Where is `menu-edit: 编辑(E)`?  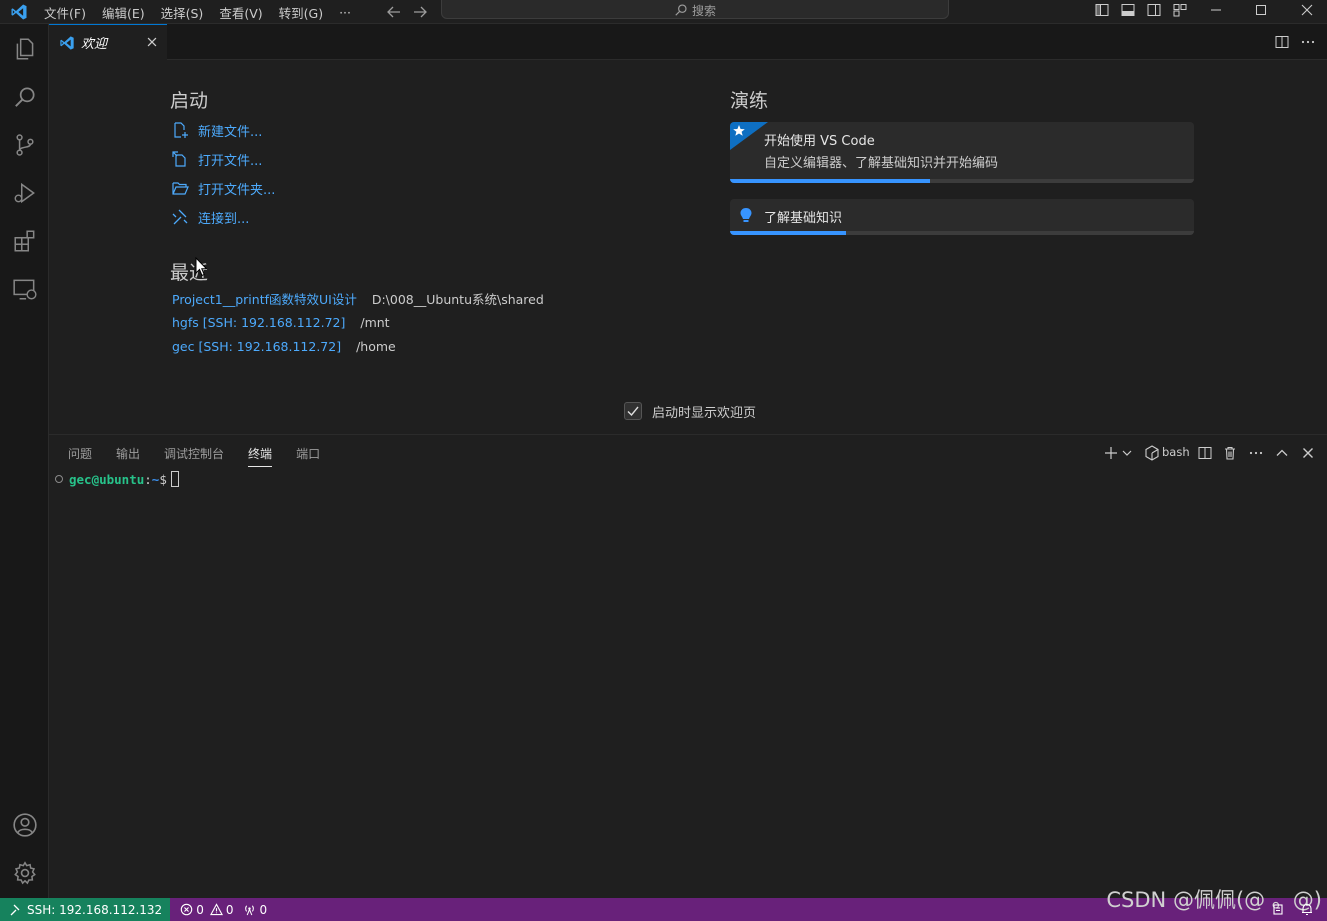 menu-edit: 编辑(E) is located at coordinates (123, 12).